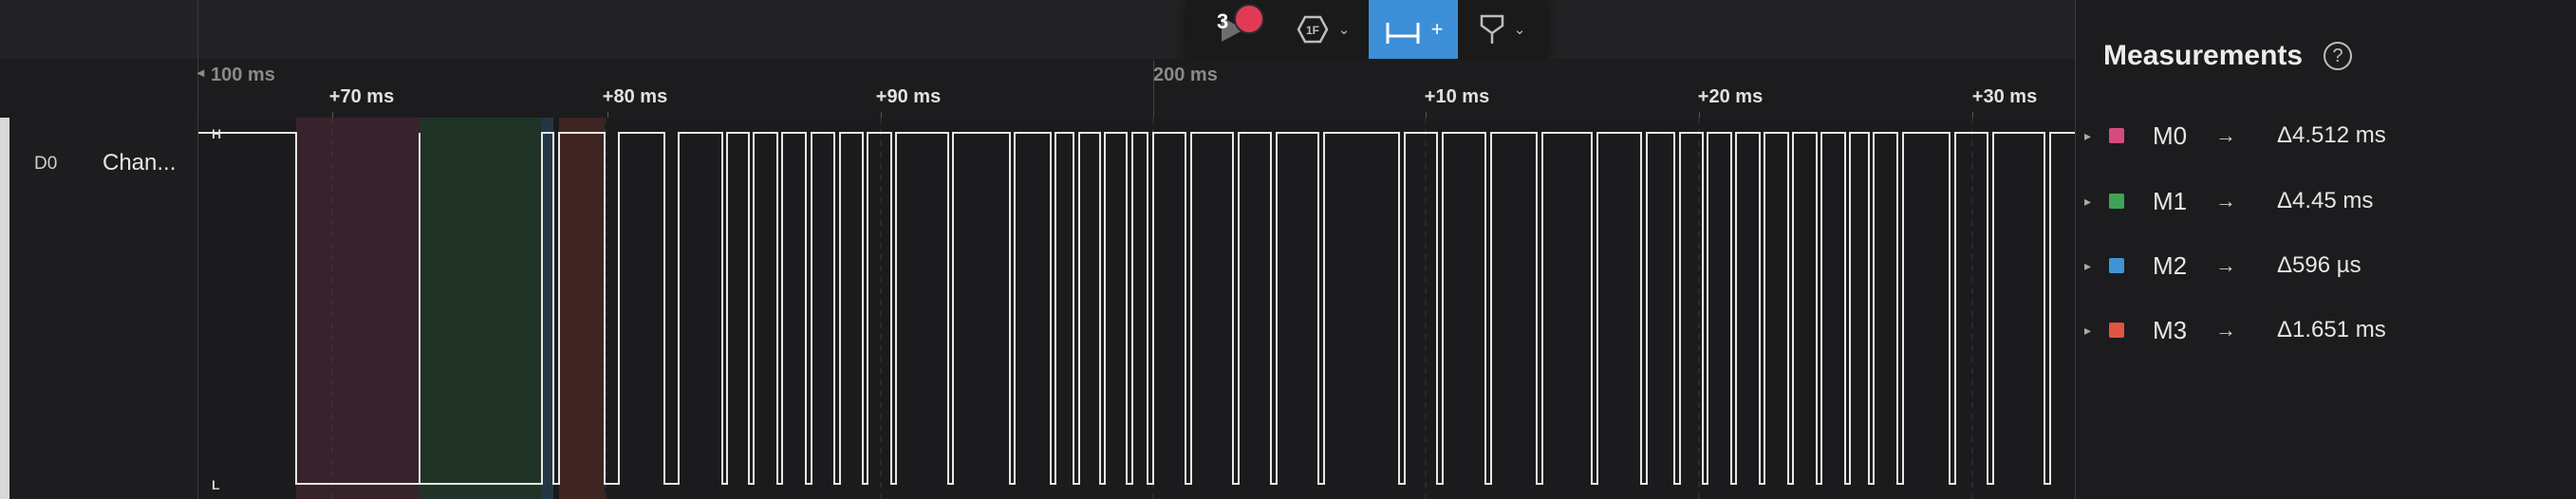 This screenshot has width=2576, height=499. What do you see at coordinates (1491, 29) in the screenshot?
I see `marker-flag-icon` at bounding box center [1491, 29].